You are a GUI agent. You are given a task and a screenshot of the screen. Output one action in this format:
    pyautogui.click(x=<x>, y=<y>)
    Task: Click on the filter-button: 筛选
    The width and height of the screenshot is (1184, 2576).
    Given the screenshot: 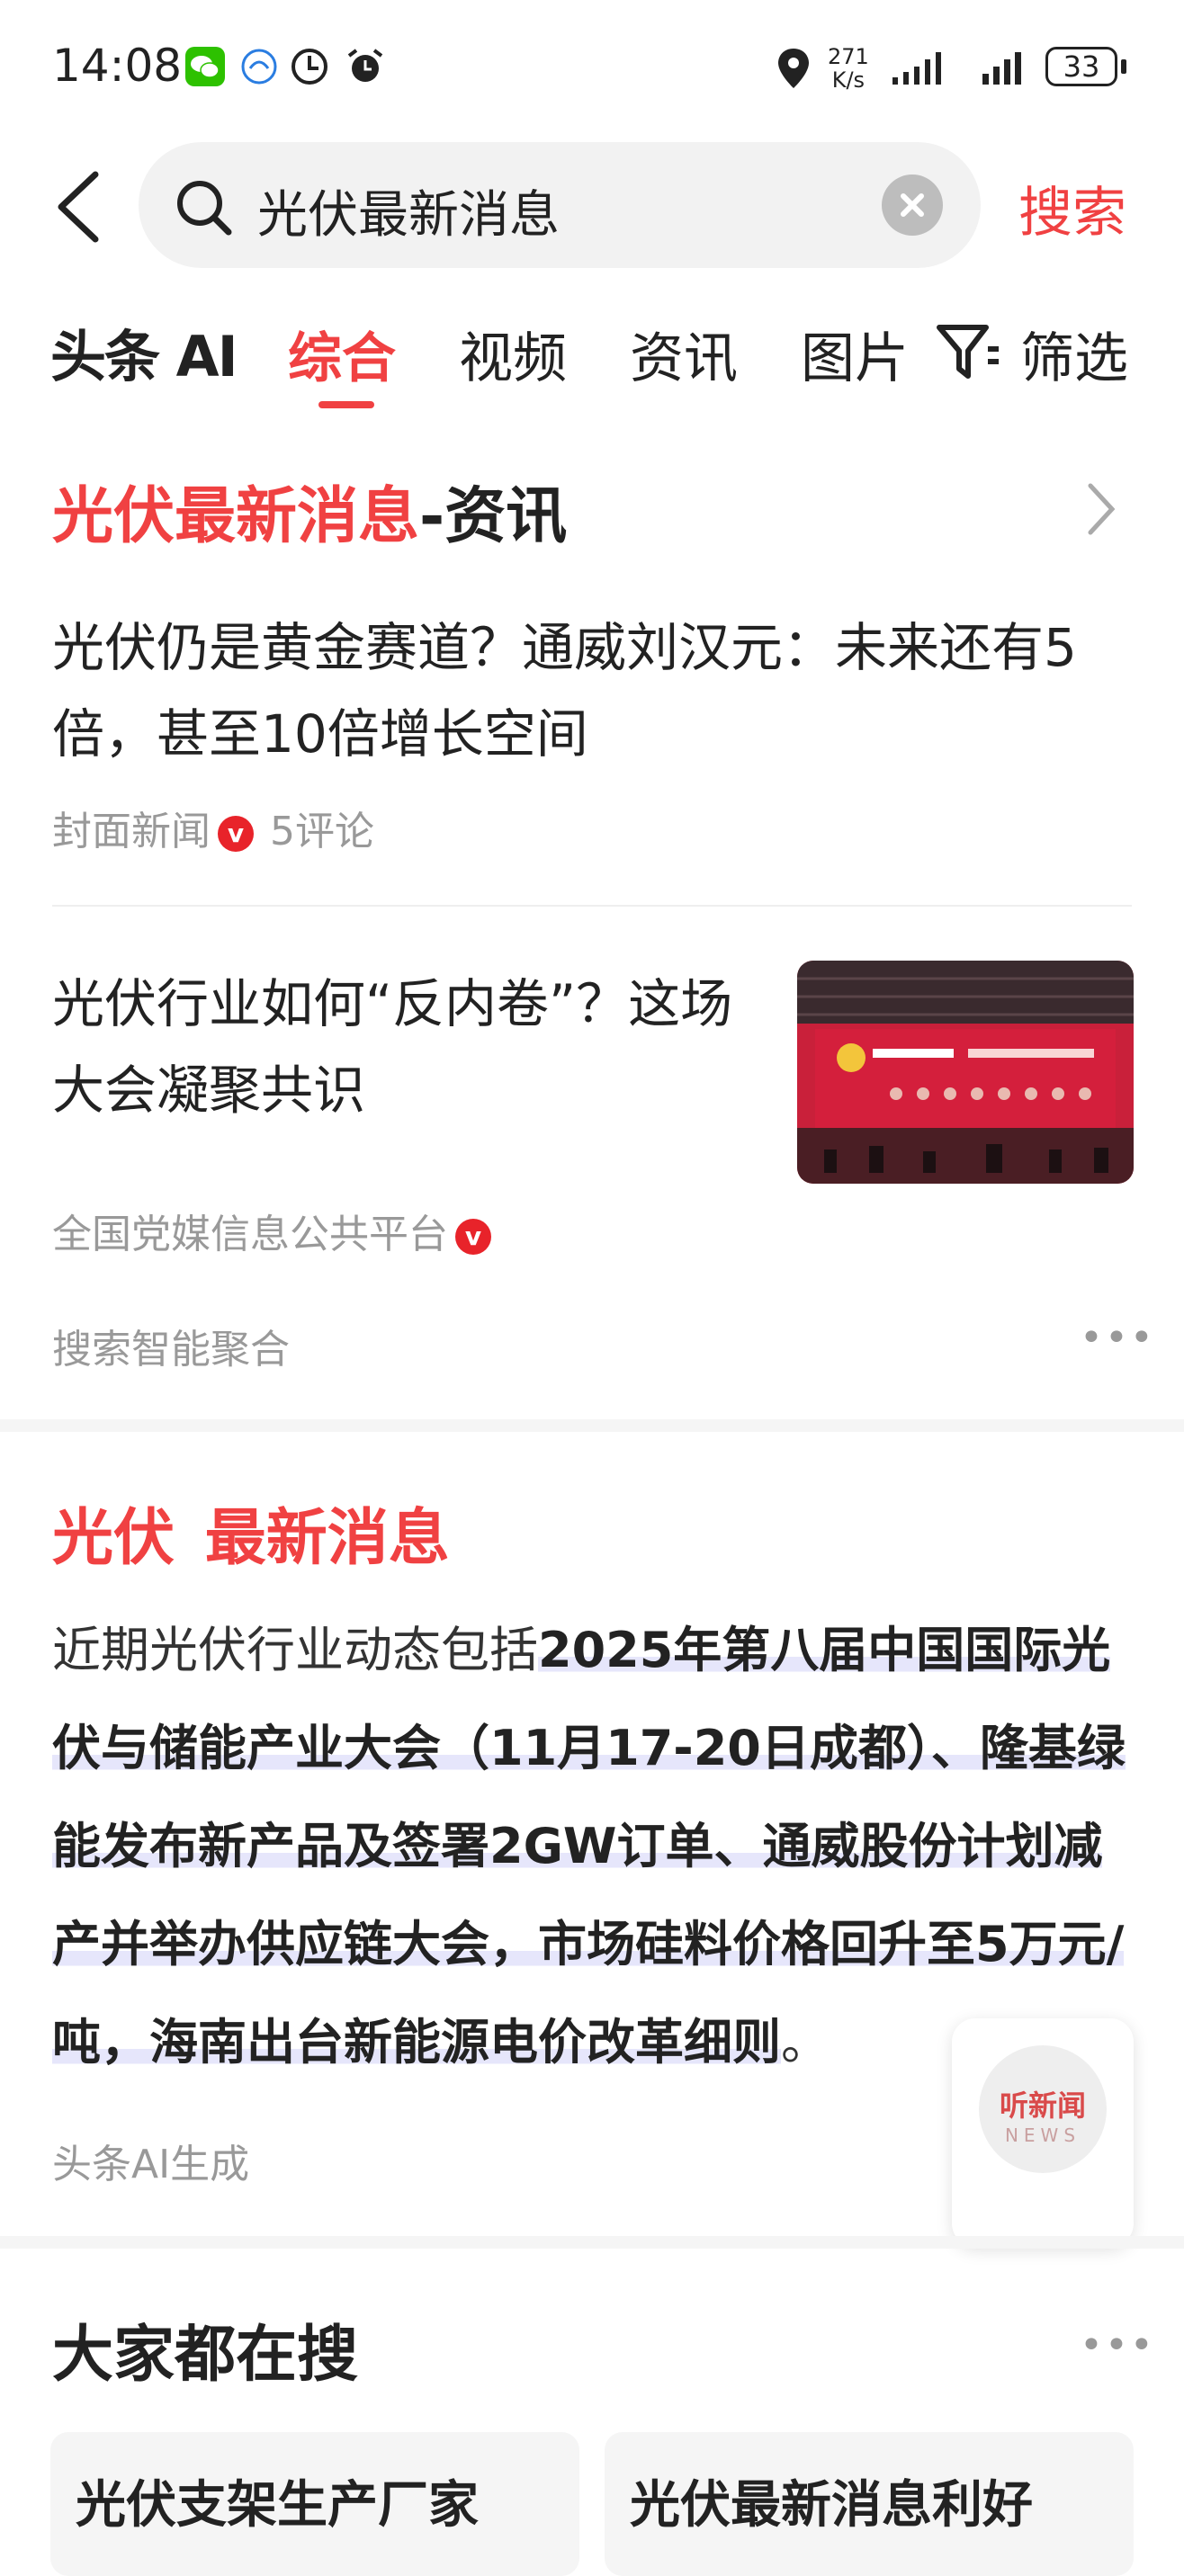 What is the action you would take?
    pyautogui.click(x=1060, y=346)
    